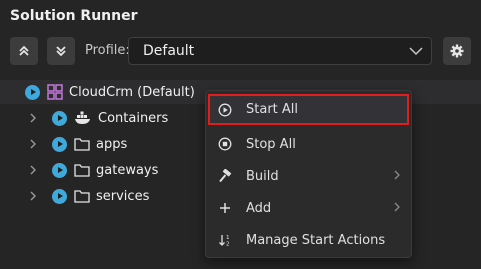 This screenshot has height=269, width=481. Describe the element at coordinates (228, 245) in the screenshot. I see `svg-text: 2` at that location.